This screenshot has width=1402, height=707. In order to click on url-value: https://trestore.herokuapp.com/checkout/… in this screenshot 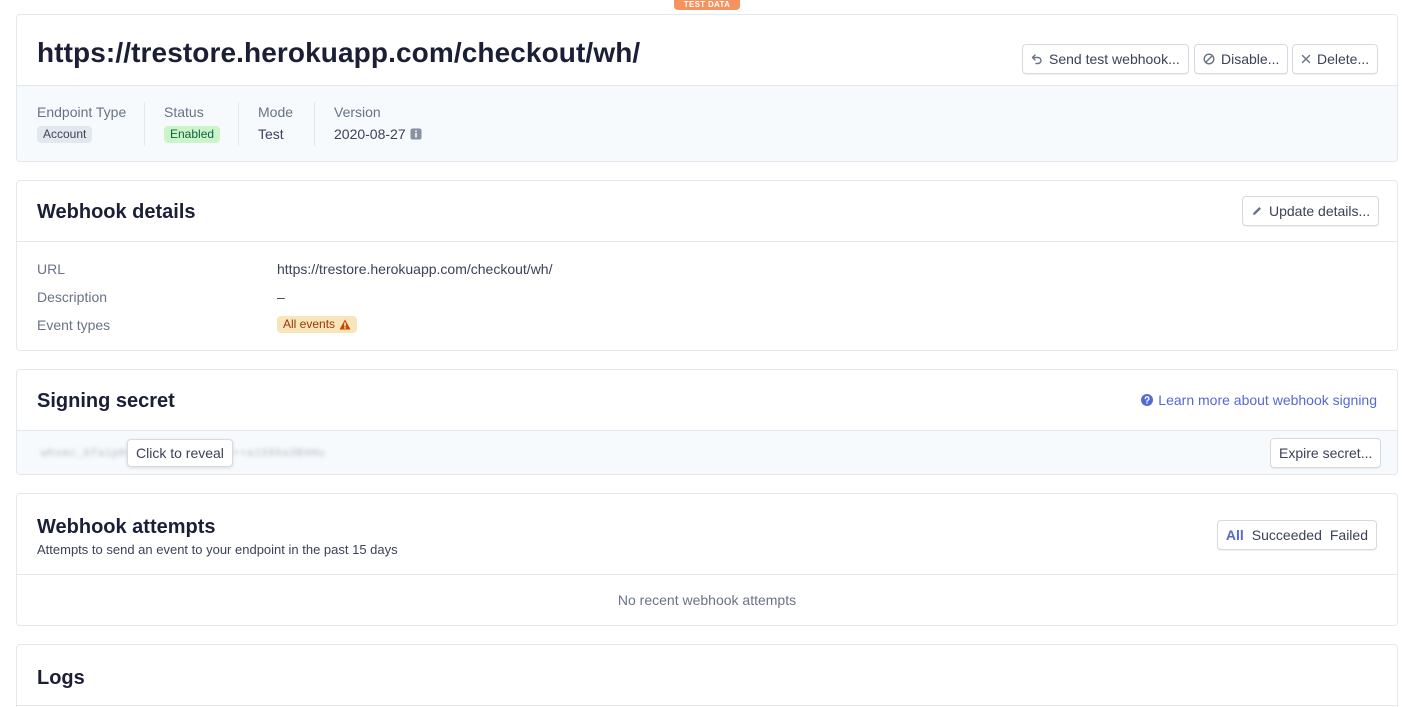, I will do `click(415, 269)`.